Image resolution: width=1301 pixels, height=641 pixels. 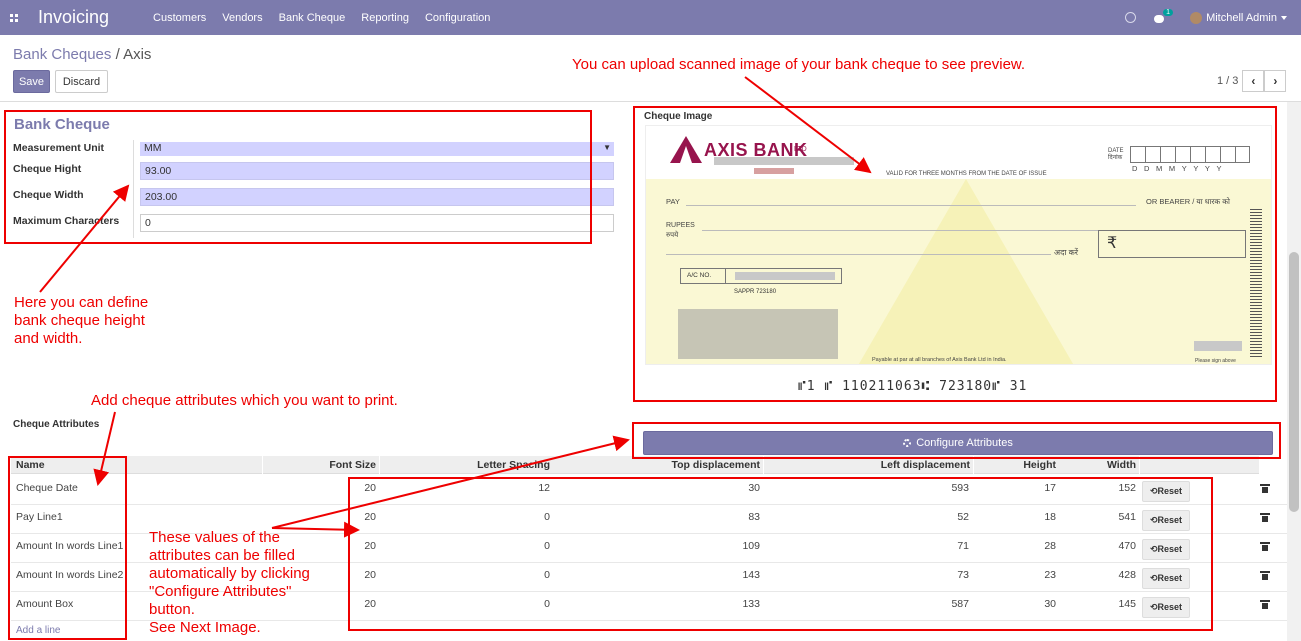 What do you see at coordinates (808, 125) in the screenshot?
I see `arrow-upload` at bounding box center [808, 125].